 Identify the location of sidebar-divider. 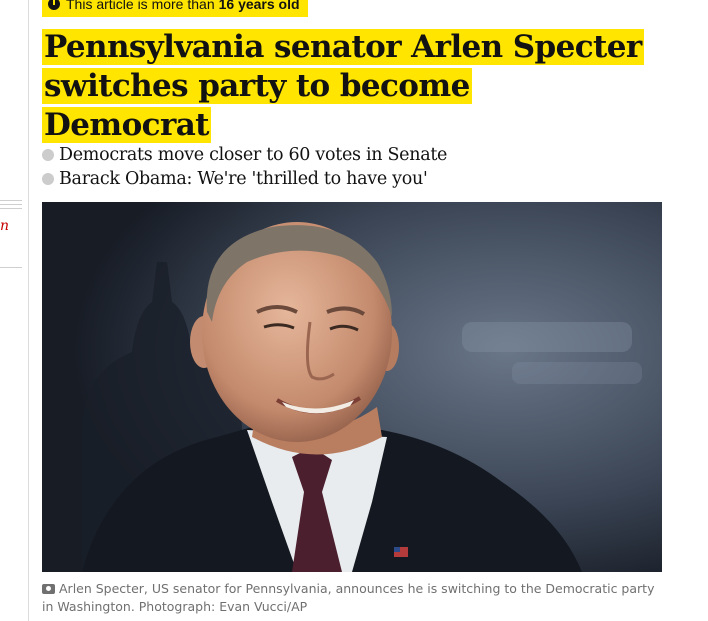
(11, 267).